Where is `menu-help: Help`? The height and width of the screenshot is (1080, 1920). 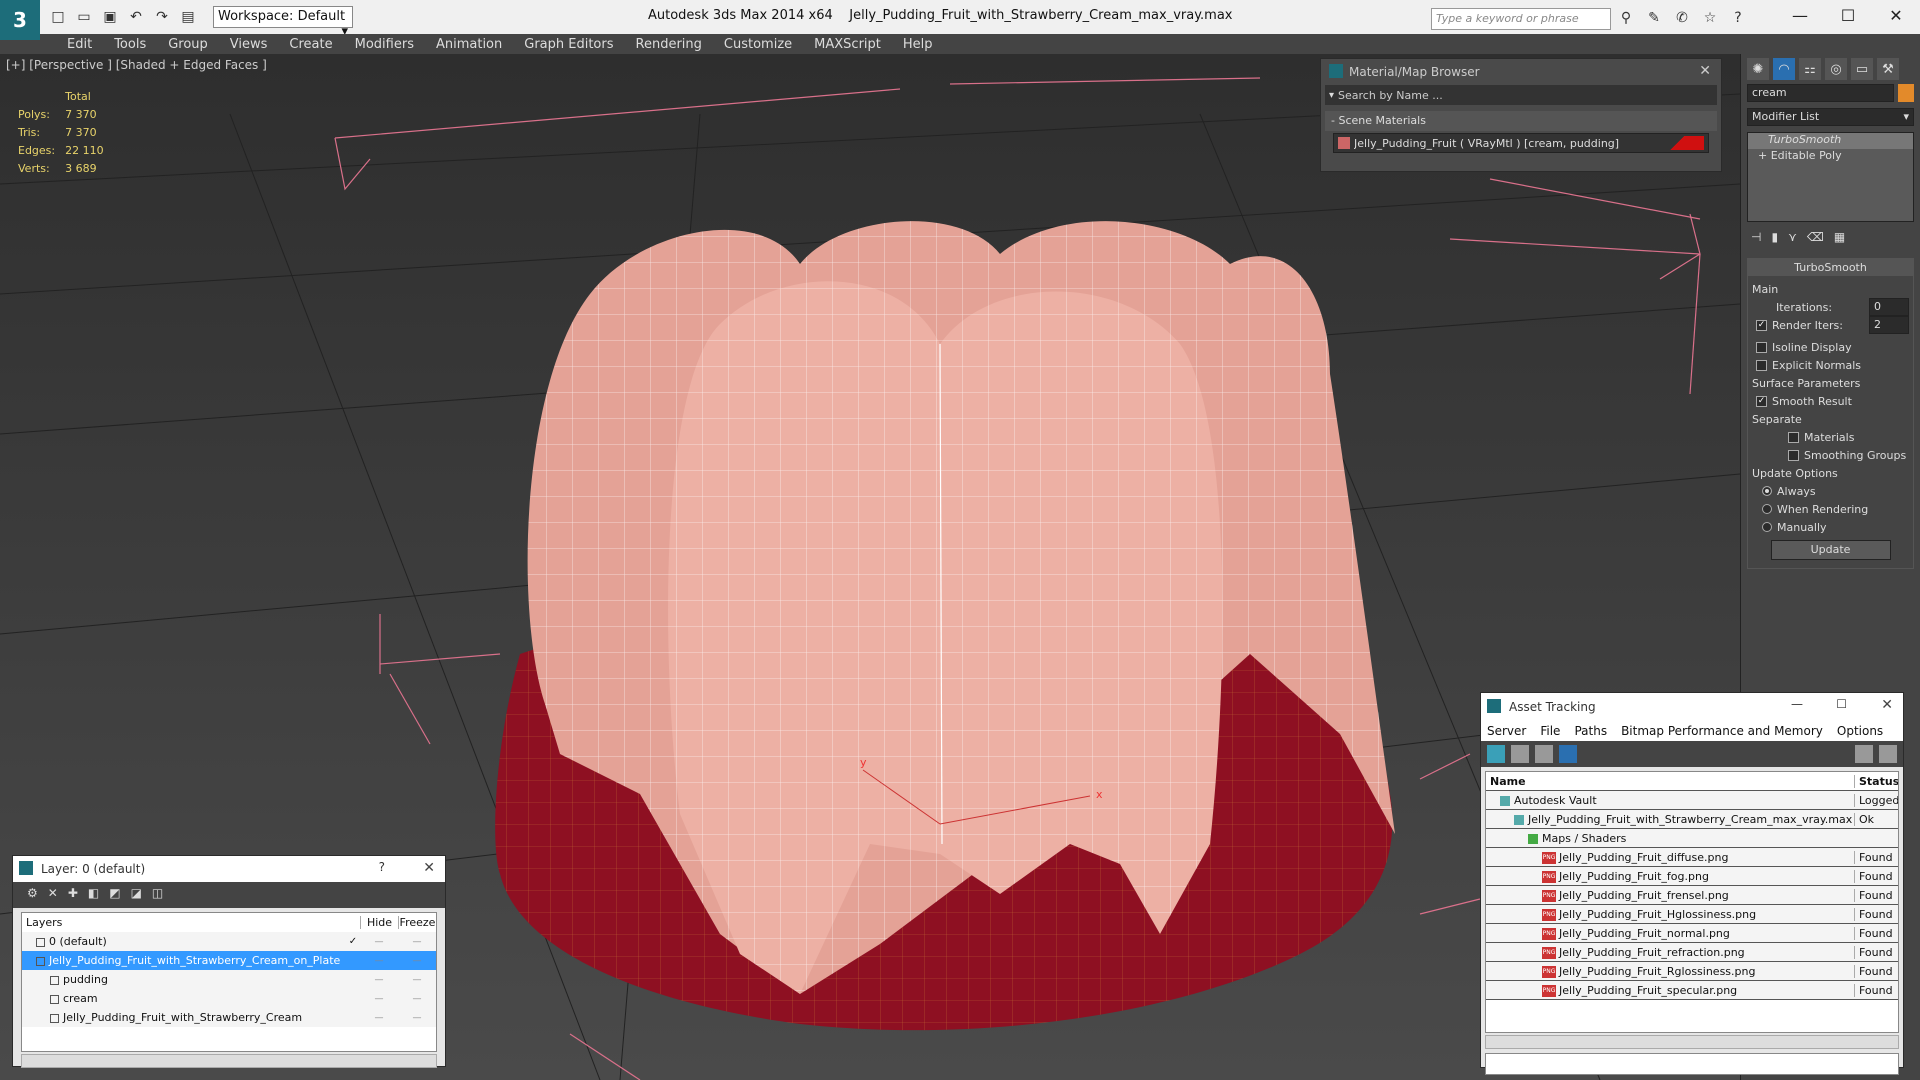
menu-help: Help is located at coordinates (918, 44).